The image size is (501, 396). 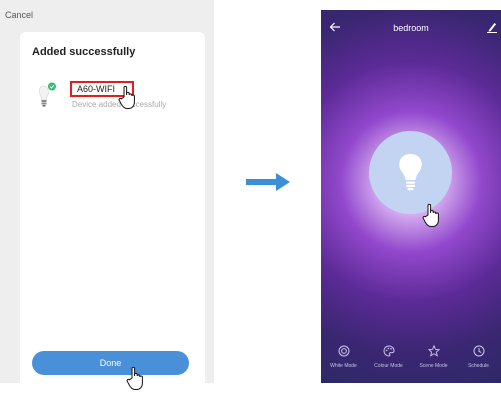 I want to click on clock-icon, so click(x=478, y=351).